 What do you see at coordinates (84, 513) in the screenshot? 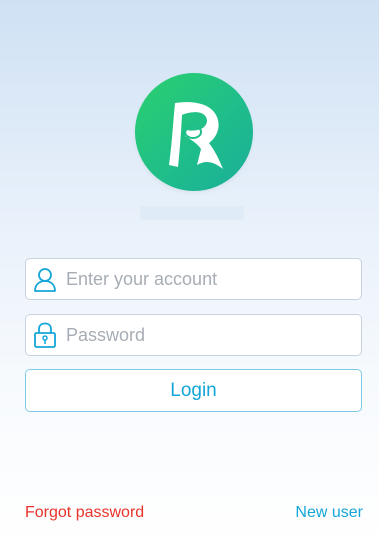
I see `forgot-password-link: Forgot password` at bounding box center [84, 513].